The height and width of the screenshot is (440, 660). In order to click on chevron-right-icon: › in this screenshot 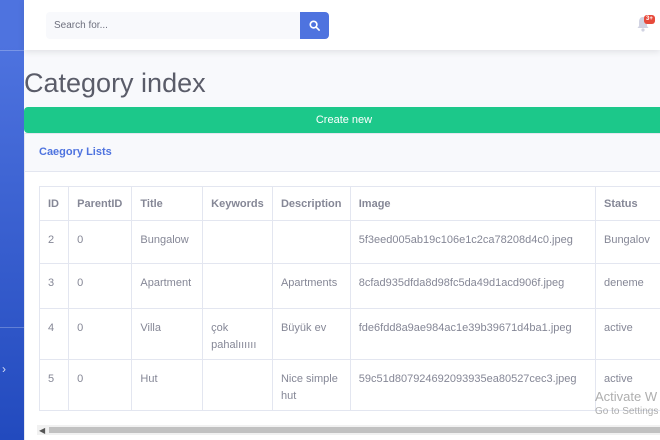, I will do `click(7, 369)`.